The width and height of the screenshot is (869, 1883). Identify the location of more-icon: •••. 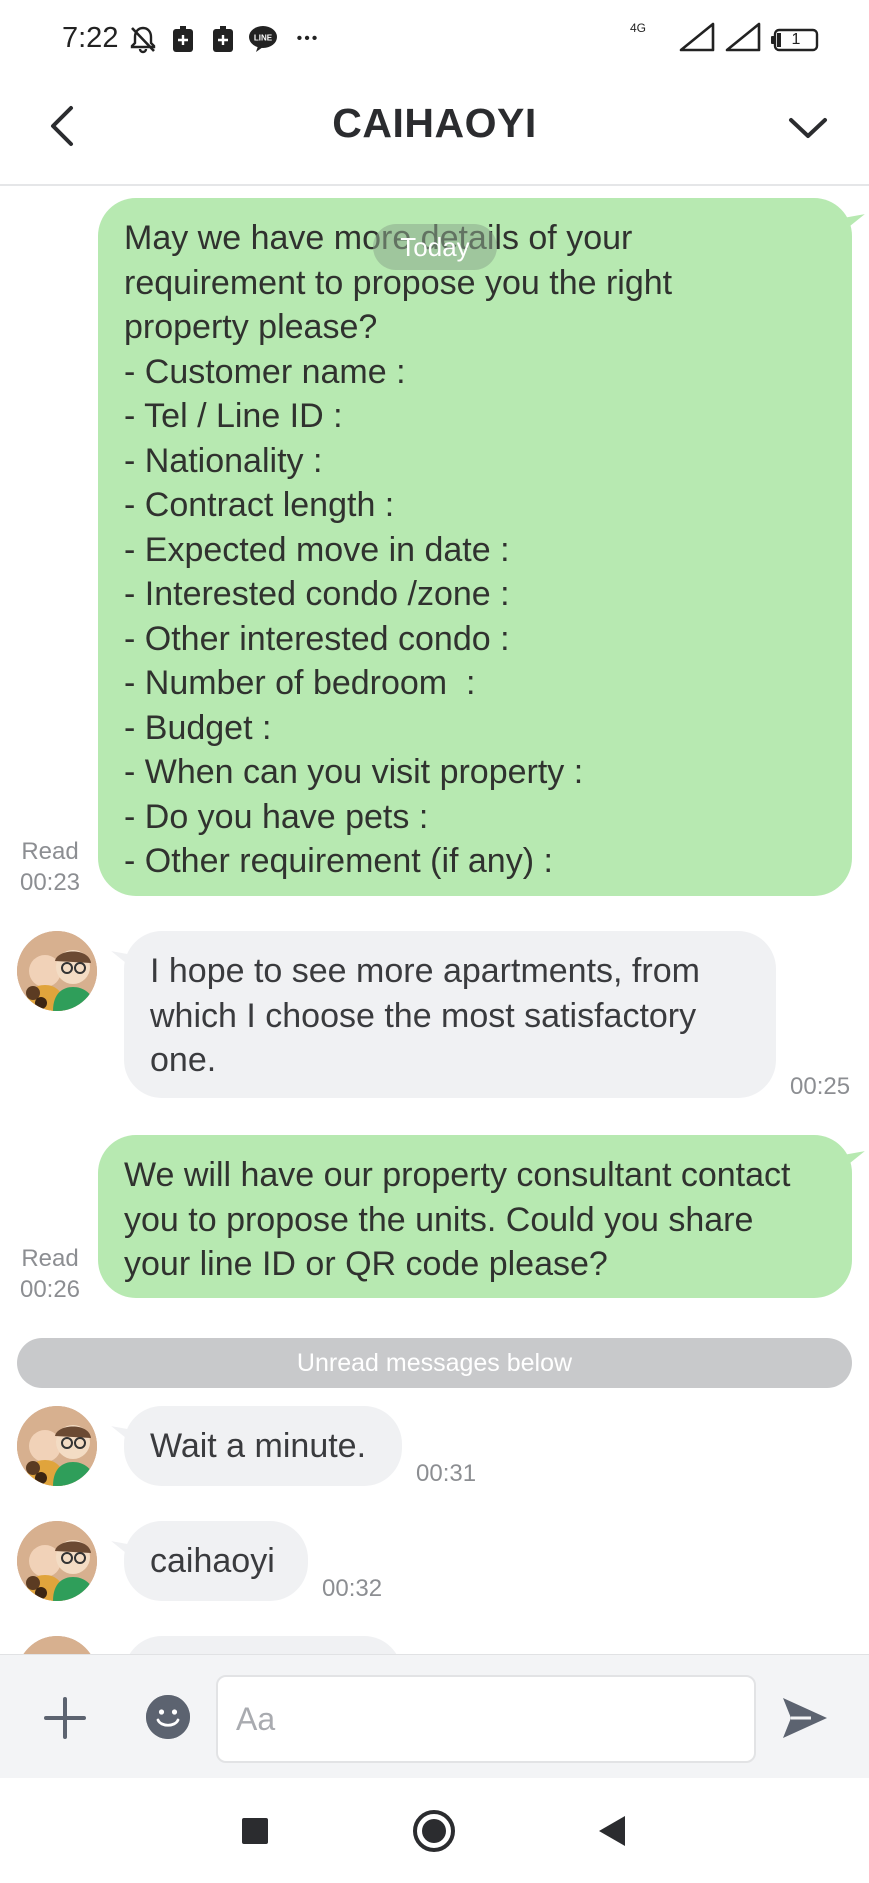
(308, 38).